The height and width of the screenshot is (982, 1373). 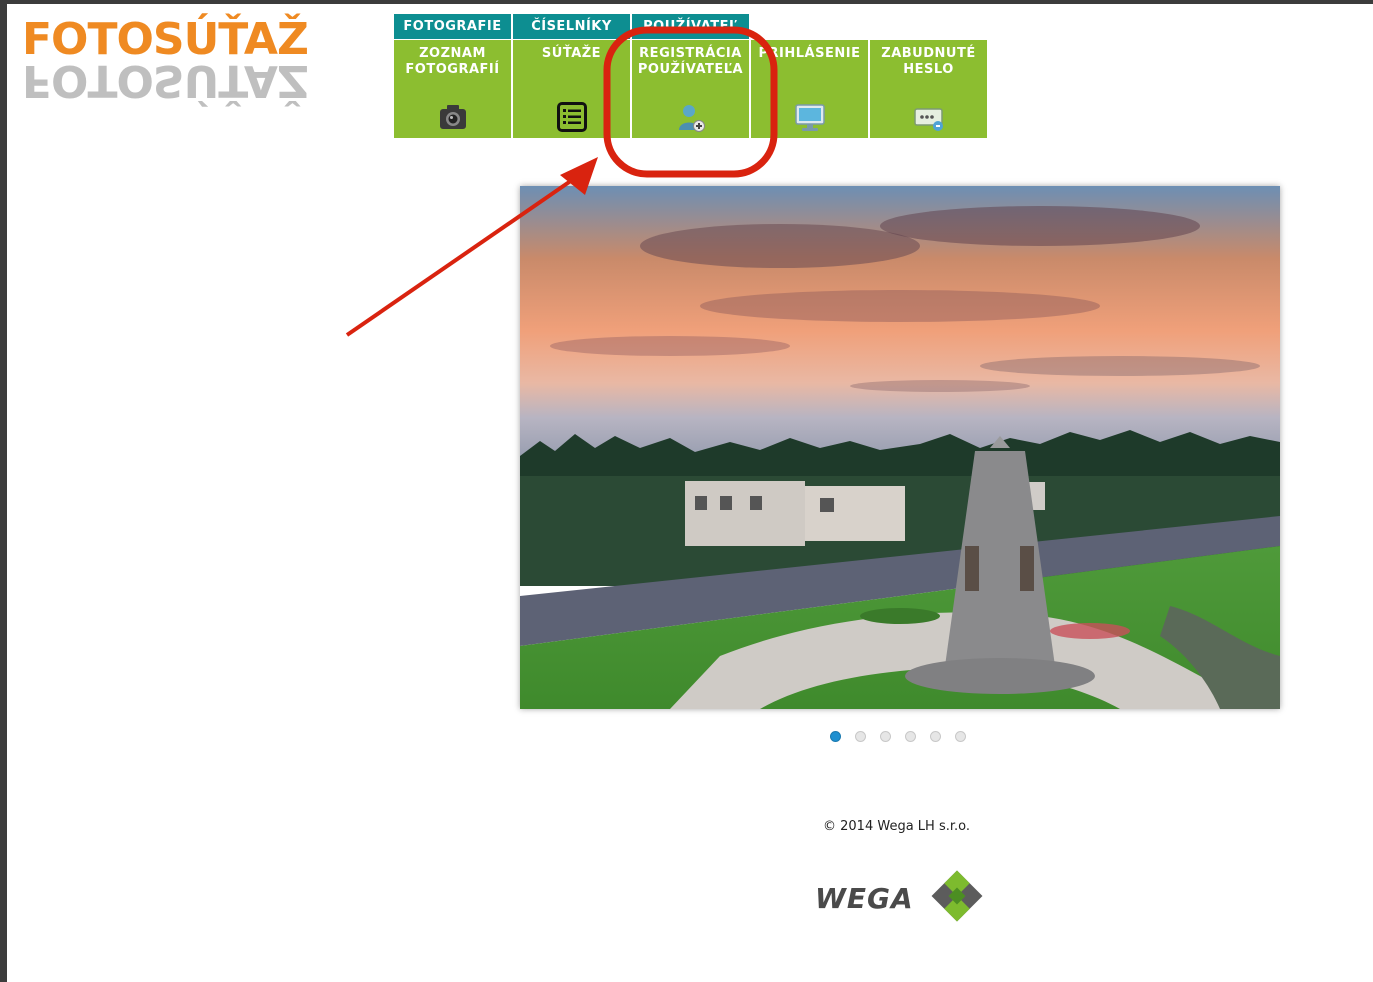 What do you see at coordinates (928, 89) in the screenshot?
I see `menu-item-zabudnute-heslo: ZABUDNUTÉ HESLO` at bounding box center [928, 89].